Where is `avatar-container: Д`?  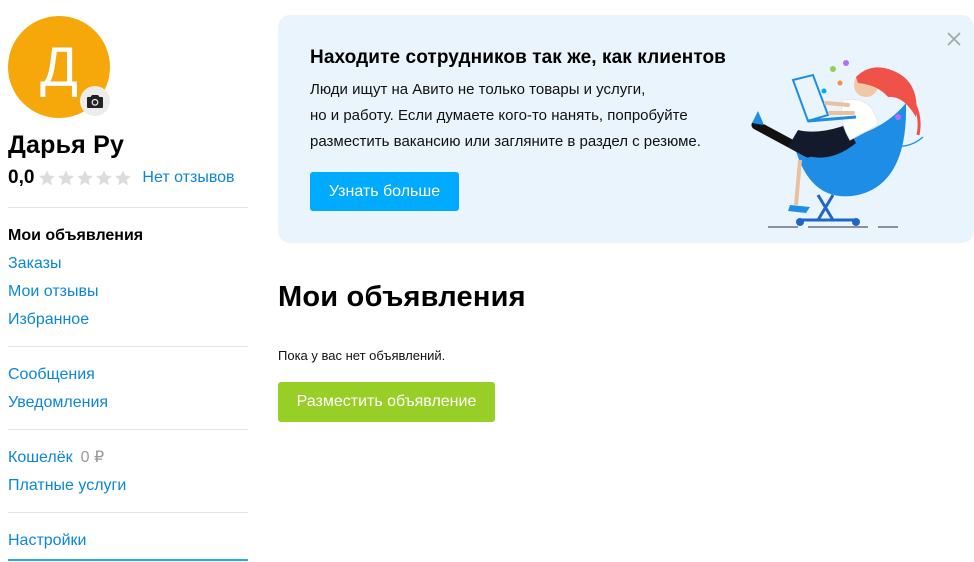
avatar-container: Д is located at coordinates (59, 67).